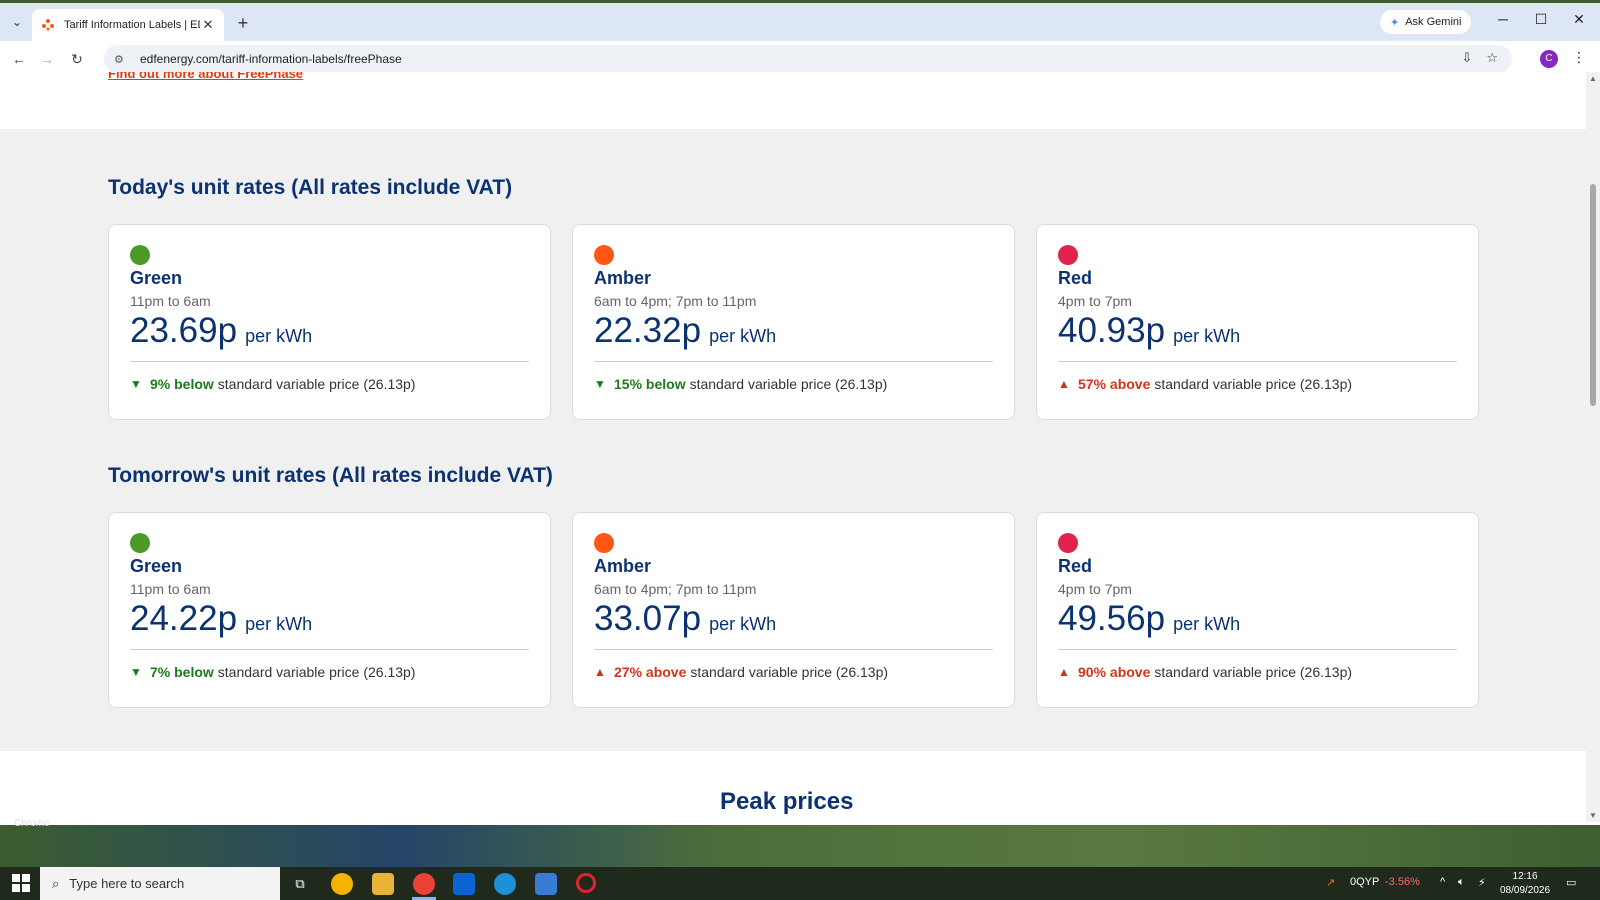 This screenshot has width=1600, height=900. I want to click on rate-price: 22.32p, so click(648, 330).